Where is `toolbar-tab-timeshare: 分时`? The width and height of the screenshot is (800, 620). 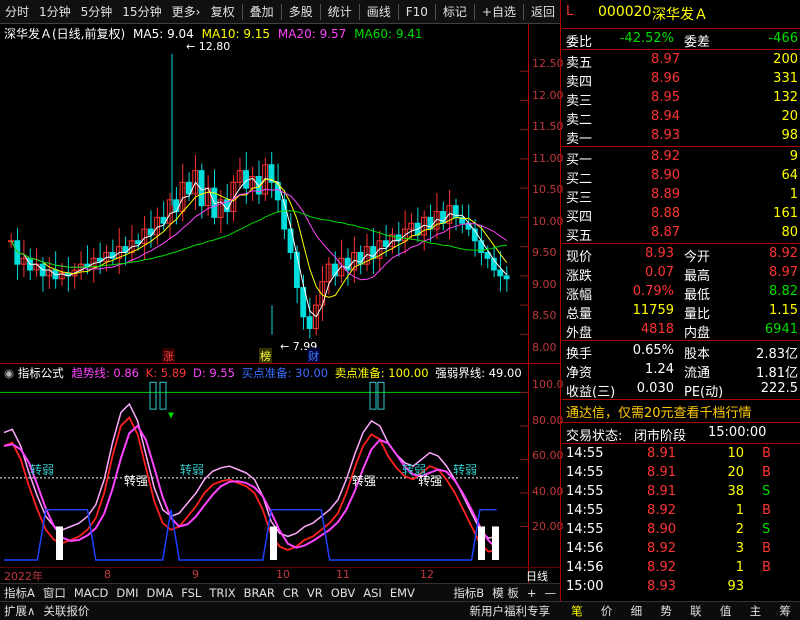
toolbar-tab-timeshare: 分时 is located at coordinates (17, 12).